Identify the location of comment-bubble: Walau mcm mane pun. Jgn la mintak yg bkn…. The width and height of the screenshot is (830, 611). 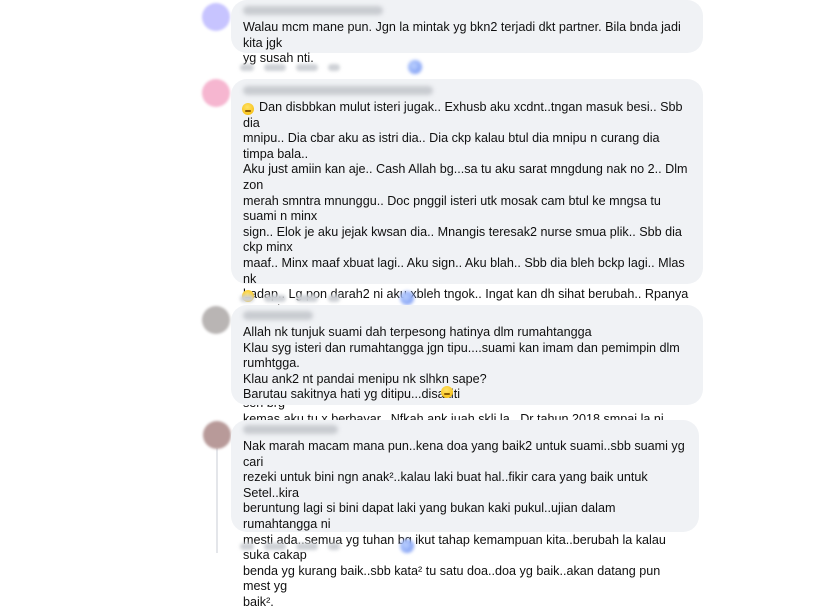
(467, 32).